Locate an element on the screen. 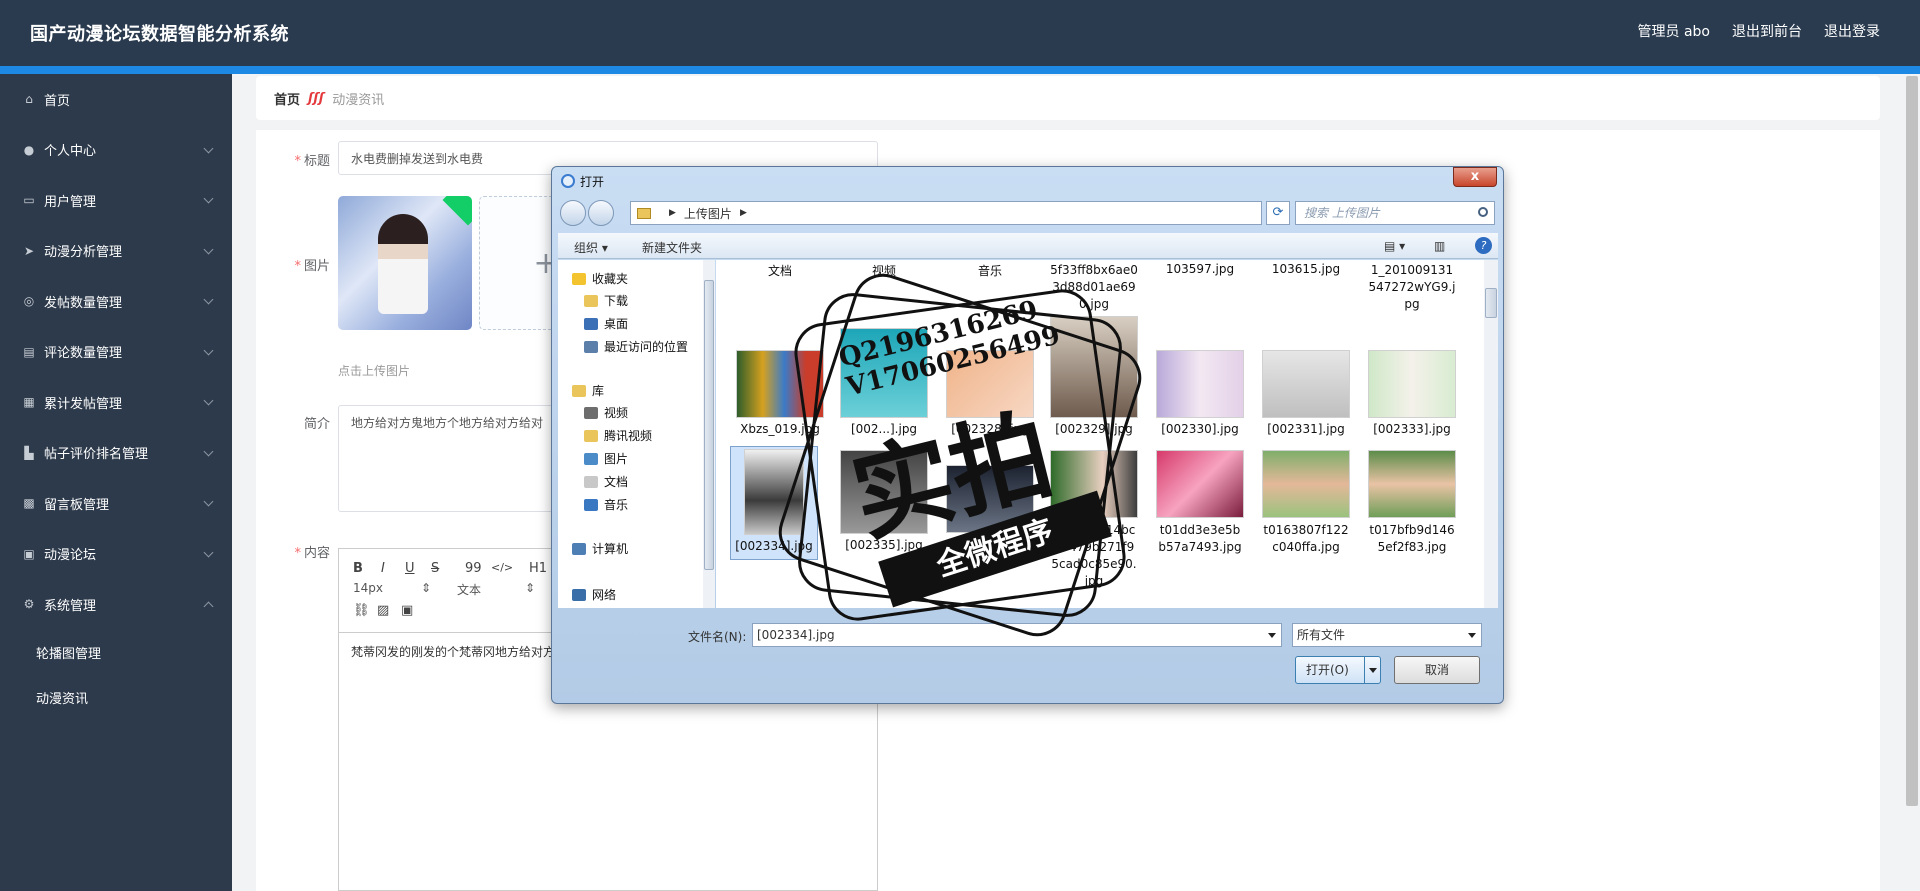 The image size is (1920, 891). open-button: 打开(O) is located at coordinates (1338, 670).